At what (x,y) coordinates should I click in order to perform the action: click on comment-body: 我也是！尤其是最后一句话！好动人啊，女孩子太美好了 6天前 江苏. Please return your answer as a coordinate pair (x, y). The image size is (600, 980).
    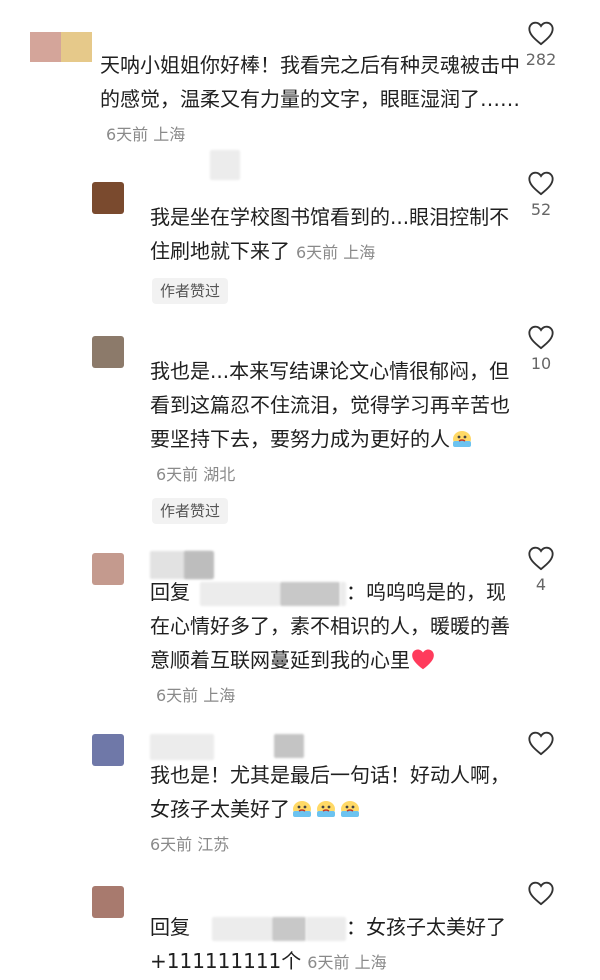
    Looking at the image, I should click on (330, 810).